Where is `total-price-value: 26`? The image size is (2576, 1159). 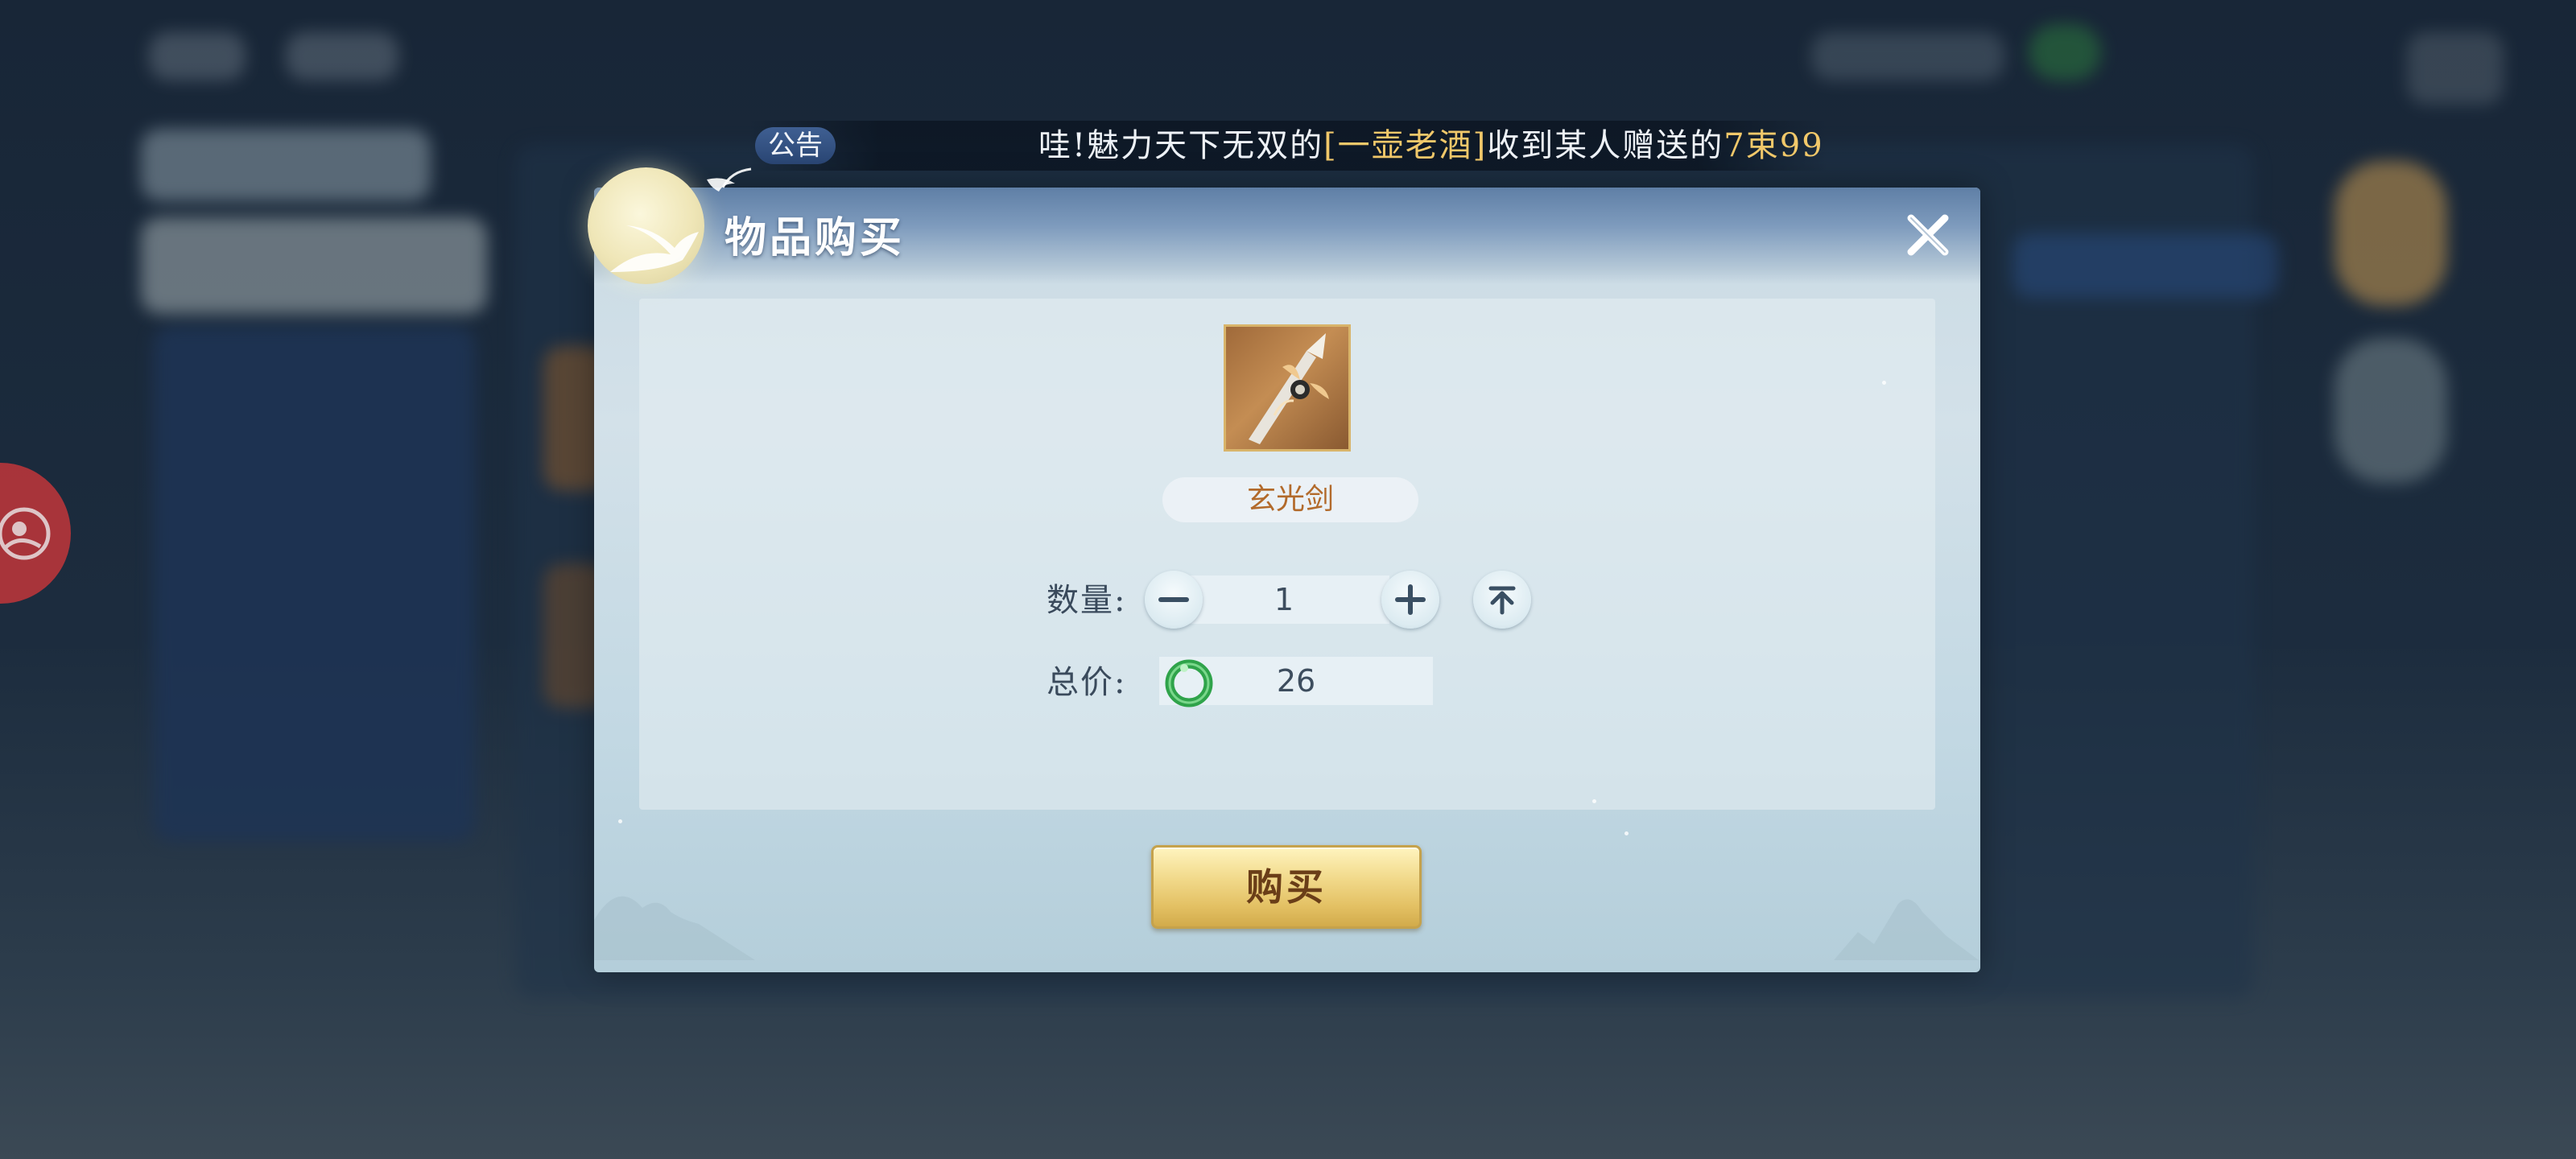 total-price-value: 26 is located at coordinates (1296, 681).